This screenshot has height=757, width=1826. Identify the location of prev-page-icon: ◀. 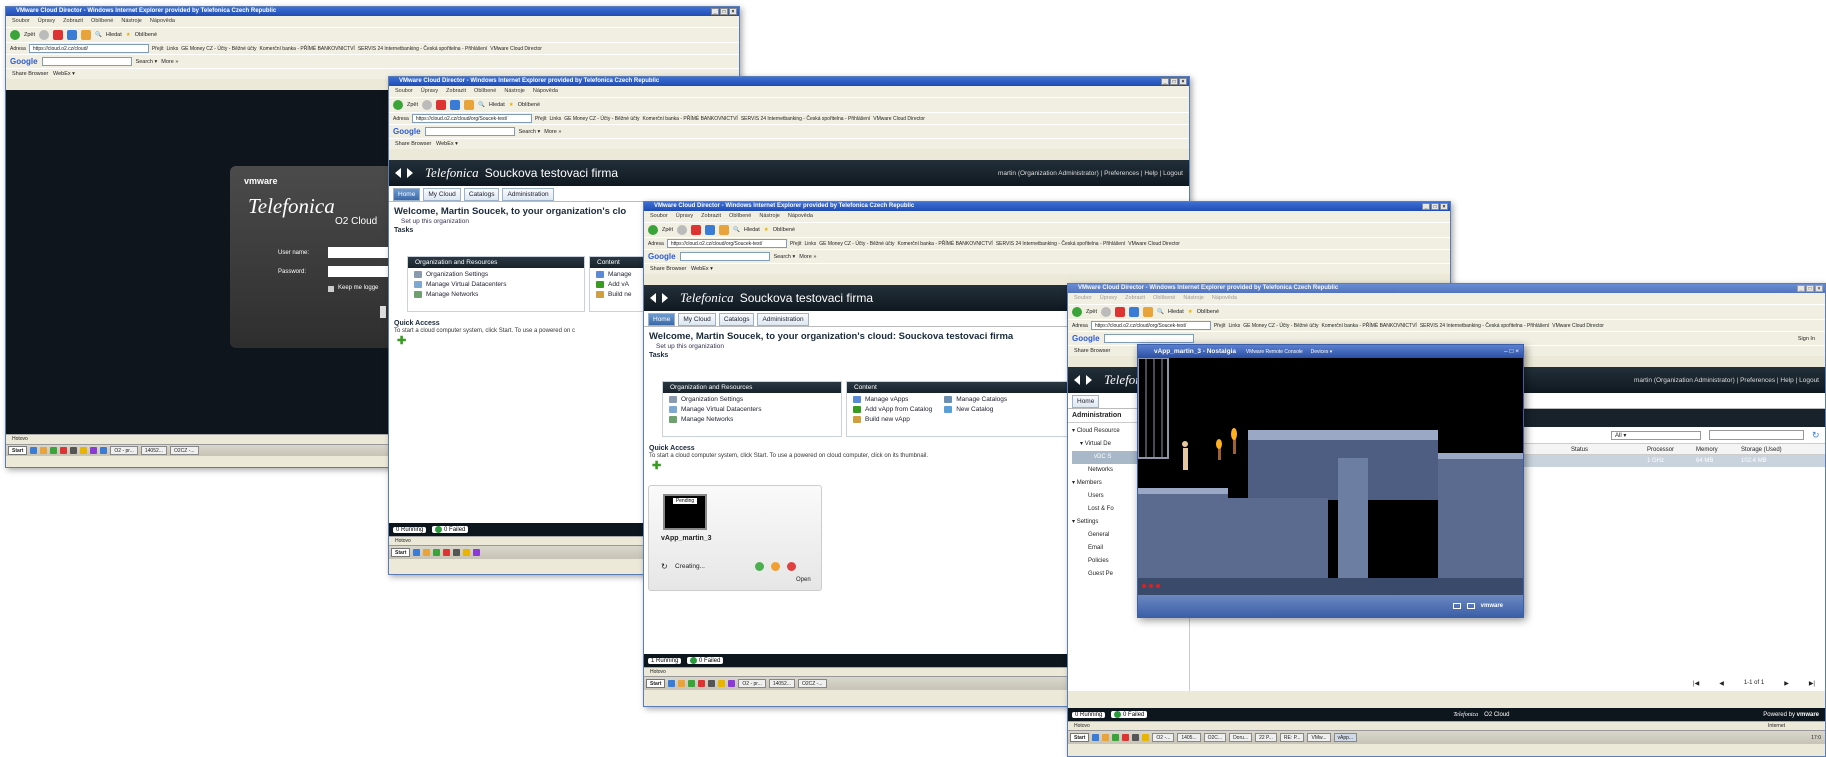
(1721, 683).